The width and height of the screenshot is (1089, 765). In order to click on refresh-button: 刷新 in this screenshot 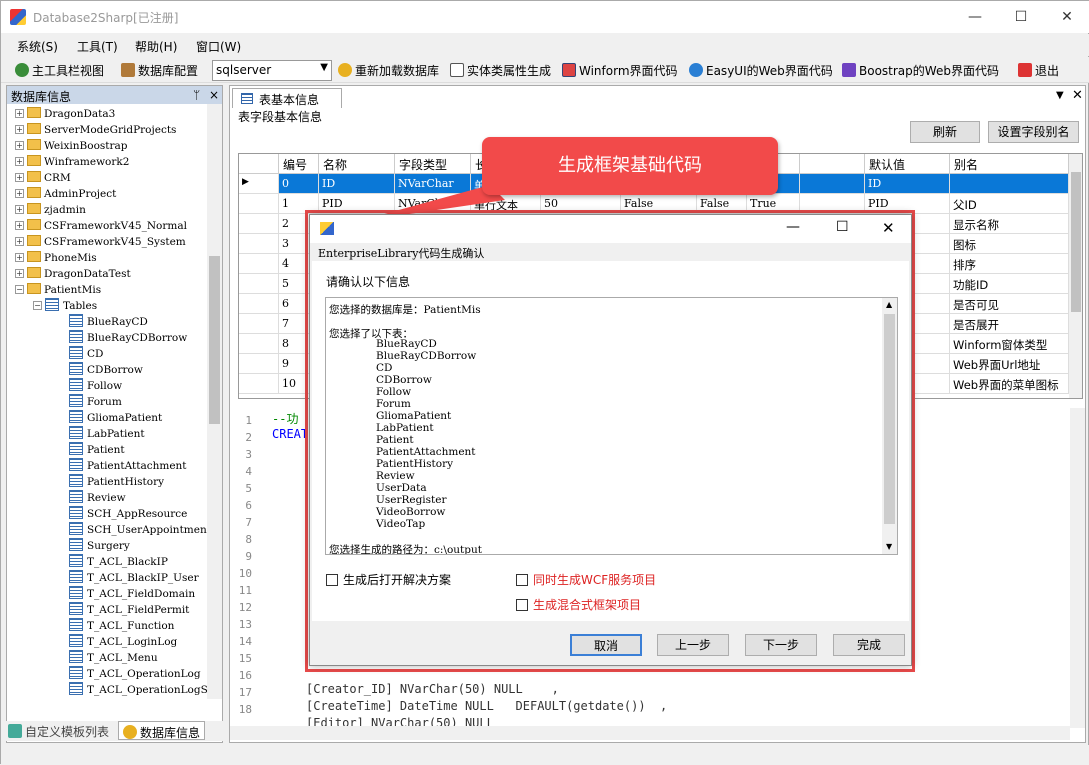, I will do `click(945, 132)`.